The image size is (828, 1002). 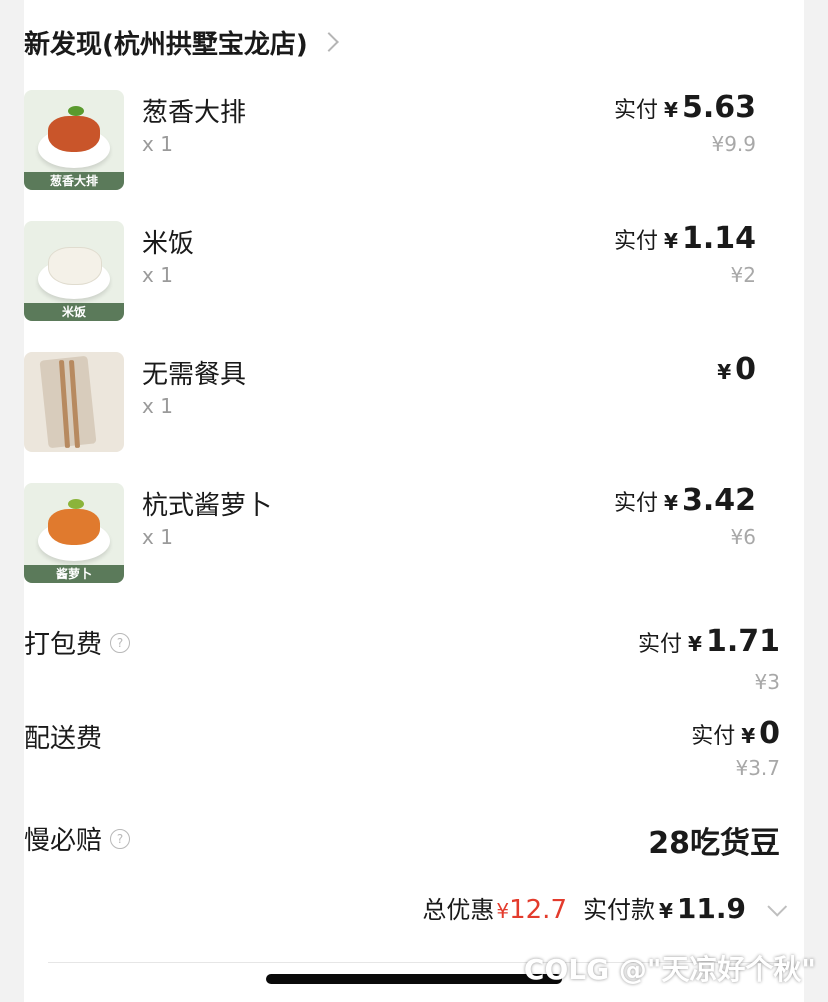 What do you see at coordinates (714, 843) in the screenshot?
I see `compensation-value: 28吃货豆` at bounding box center [714, 843].